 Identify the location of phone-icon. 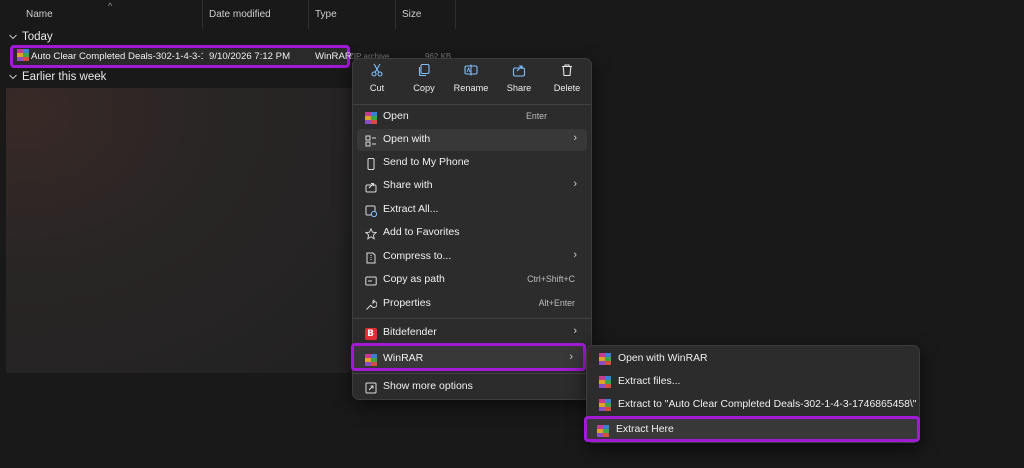
(370, 163).